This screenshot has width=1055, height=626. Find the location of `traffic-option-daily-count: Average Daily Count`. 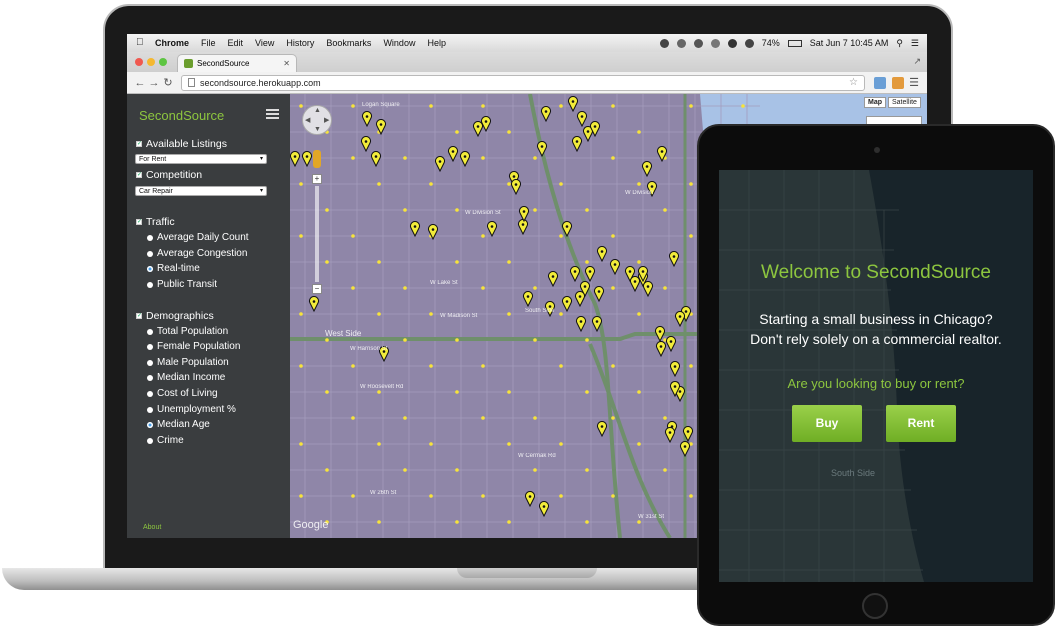

traffic-option-daily-count: Average Daily Count is located at coordinates (198, 237).